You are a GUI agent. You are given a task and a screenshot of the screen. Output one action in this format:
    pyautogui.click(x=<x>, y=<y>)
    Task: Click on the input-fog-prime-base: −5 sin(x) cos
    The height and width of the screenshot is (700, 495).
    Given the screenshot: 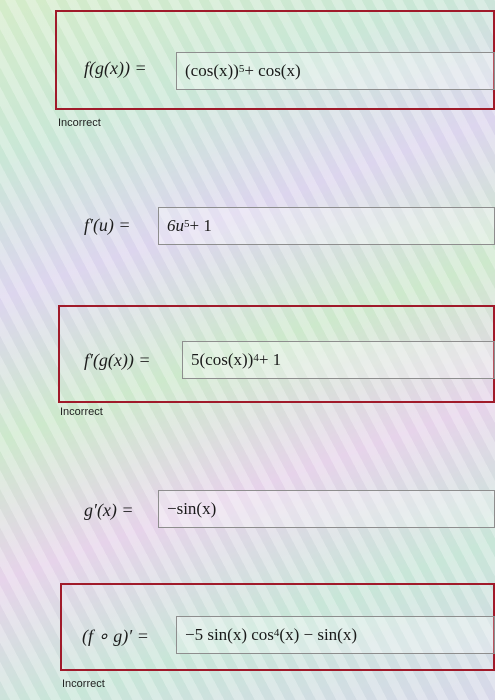 What is the action you would take?
    pyautogui.click(x=229, y=634)
    